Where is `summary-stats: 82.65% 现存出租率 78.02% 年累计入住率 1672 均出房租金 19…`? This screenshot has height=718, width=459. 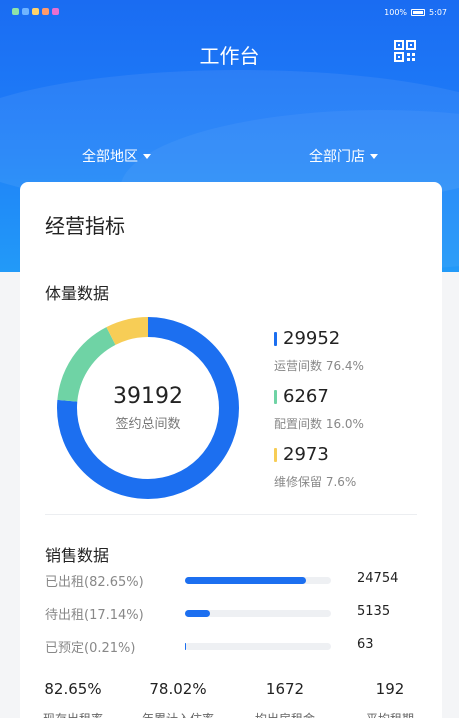 summary-stats: 82.65% 现存出租率 78.02% 年累计入住率 1672 均出房租金 19… is located at coordinates (231, 699).